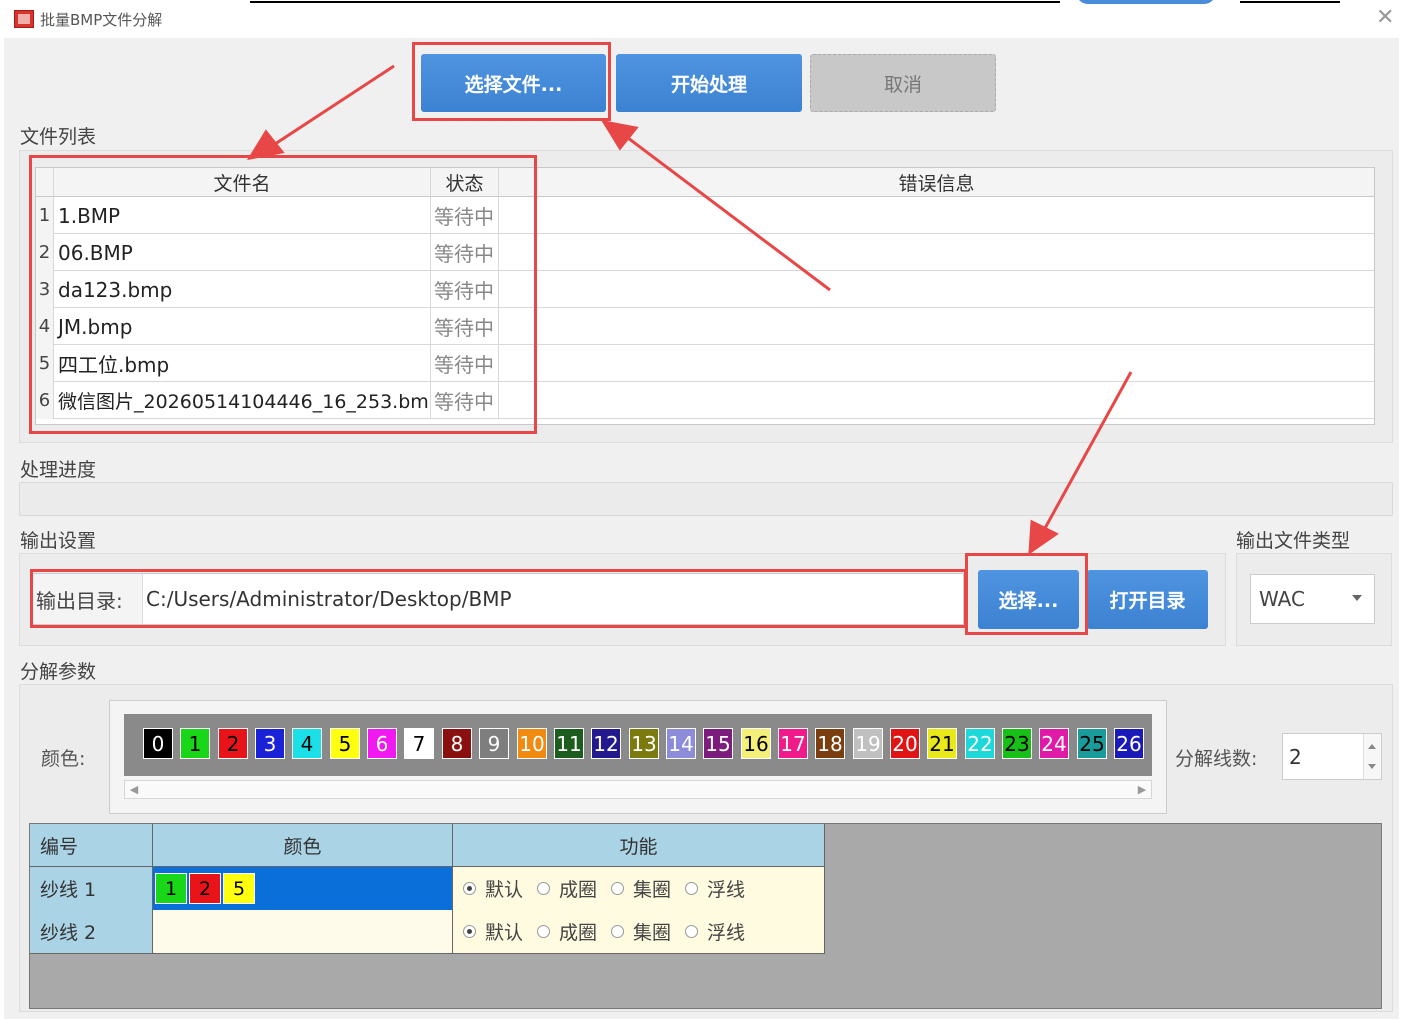  I want to click on yarn-id-header: 编号, so click(91, 845).